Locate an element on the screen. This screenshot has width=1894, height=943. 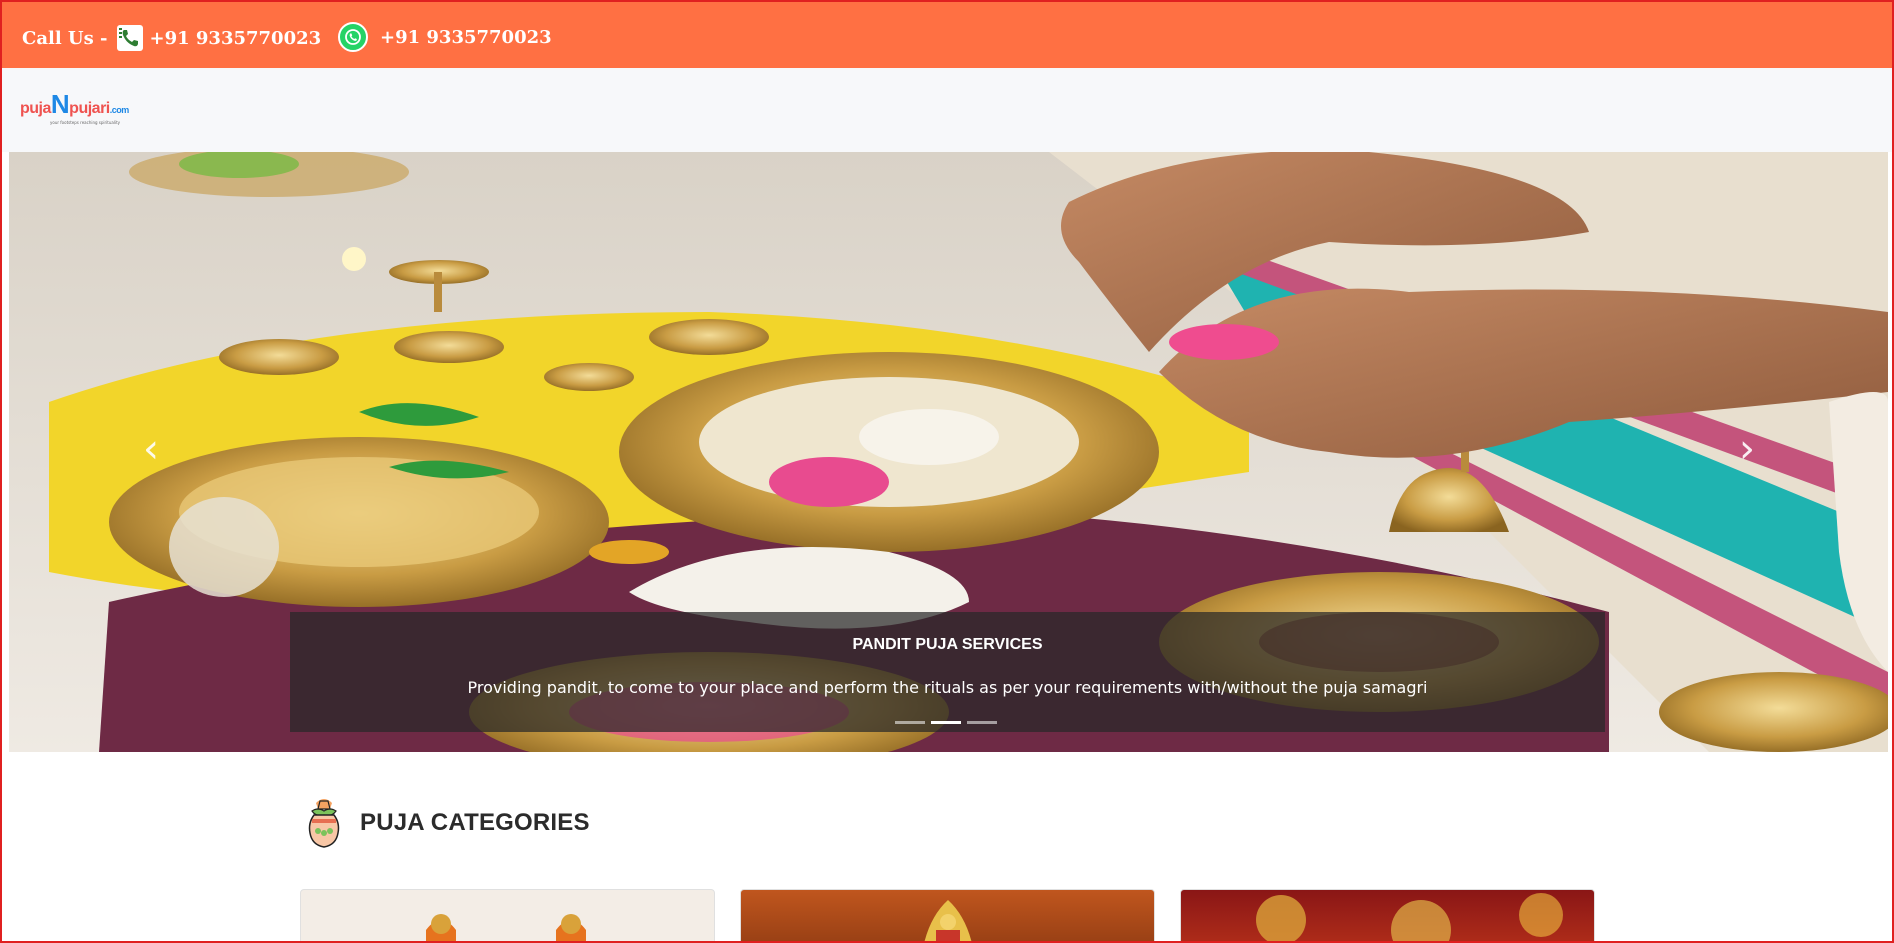
category-cards is located at coordinates (947, 915).